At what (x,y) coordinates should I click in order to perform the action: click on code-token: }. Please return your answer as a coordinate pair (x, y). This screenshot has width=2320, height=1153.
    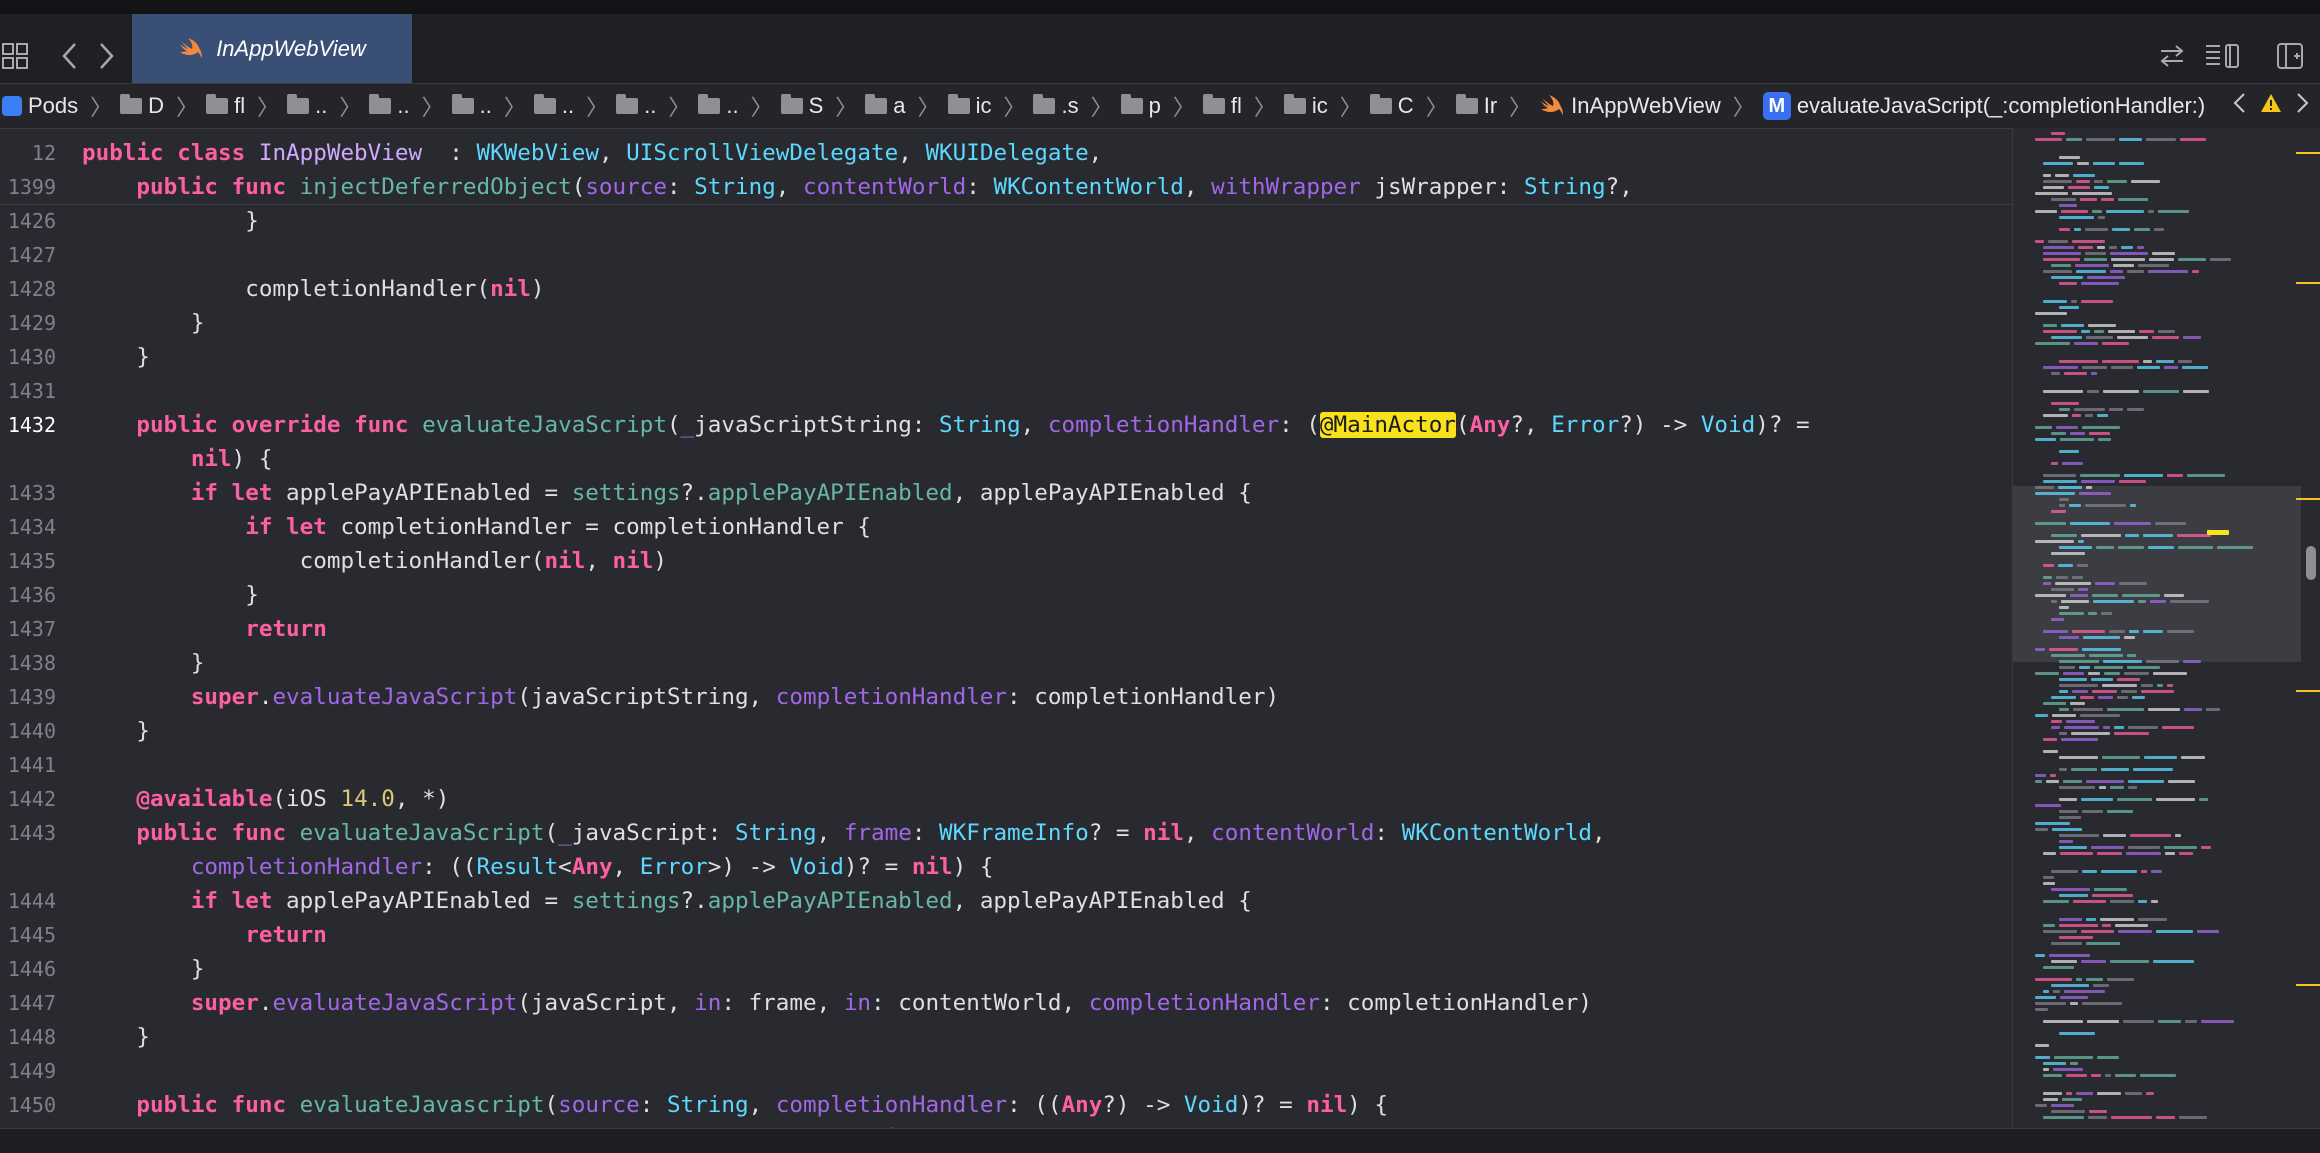
    Looking at the image, I should click on (143, 969).